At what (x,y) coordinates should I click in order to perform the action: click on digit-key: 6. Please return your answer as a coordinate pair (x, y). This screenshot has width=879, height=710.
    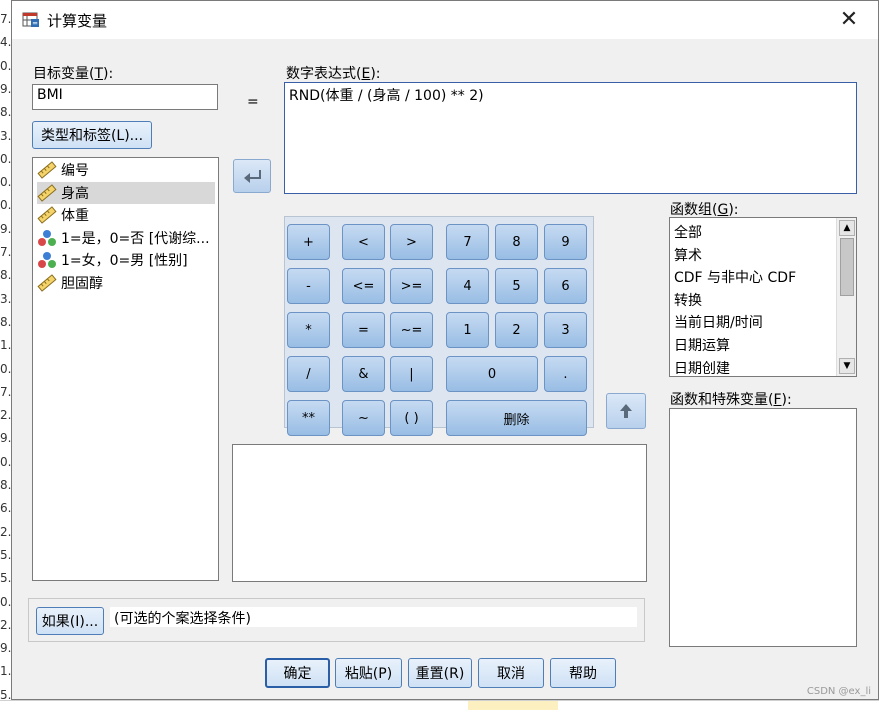
    Looking at the image, I should click on (565, 286).